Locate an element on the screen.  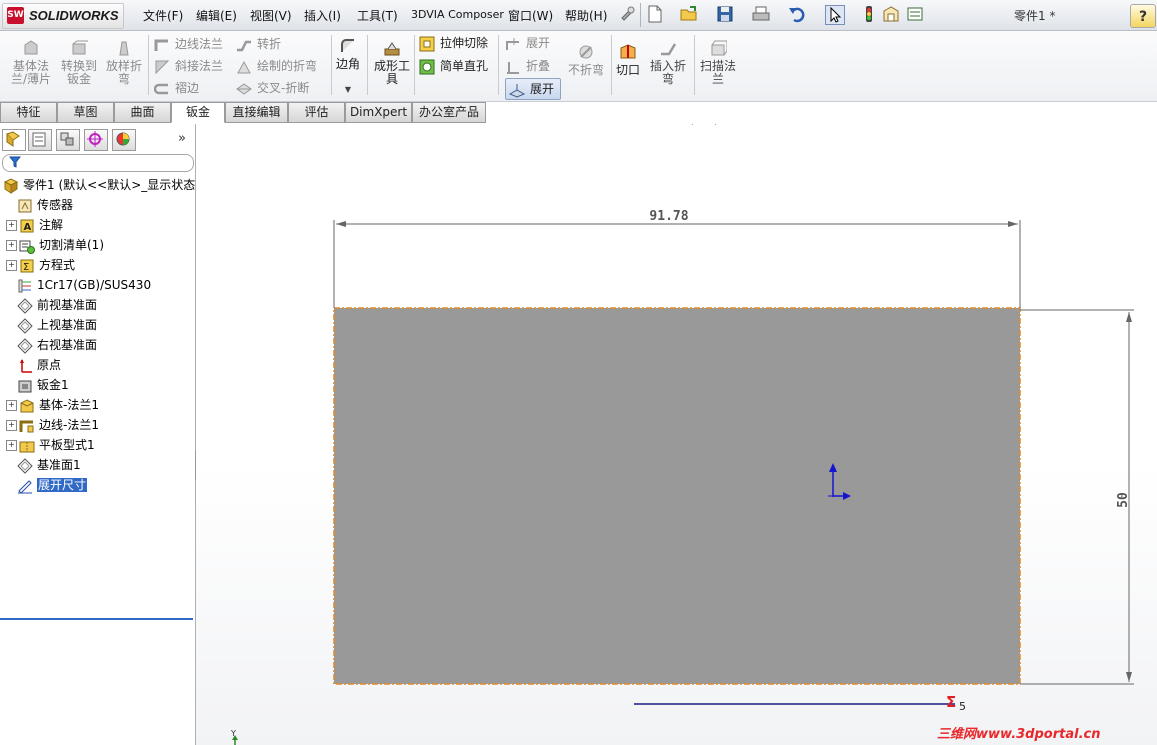
tree-item-label: 切割清单(1) is located at coordinates (71, 245).